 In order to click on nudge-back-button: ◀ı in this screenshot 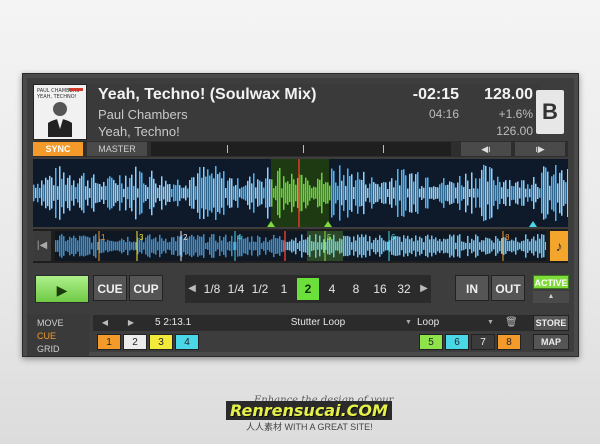, I will do `click(486, 149)`.